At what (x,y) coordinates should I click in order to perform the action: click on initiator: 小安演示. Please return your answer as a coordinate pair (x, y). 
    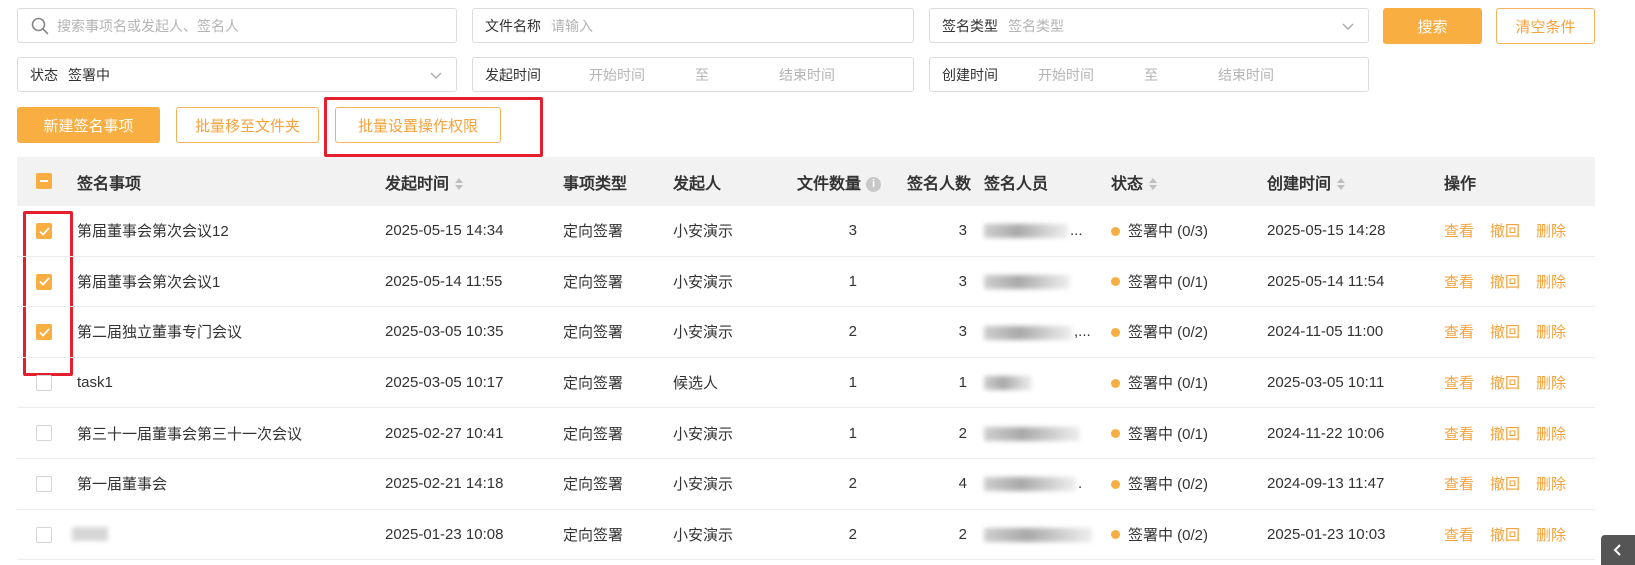
    Looking at the image, I should click on (703, 535).